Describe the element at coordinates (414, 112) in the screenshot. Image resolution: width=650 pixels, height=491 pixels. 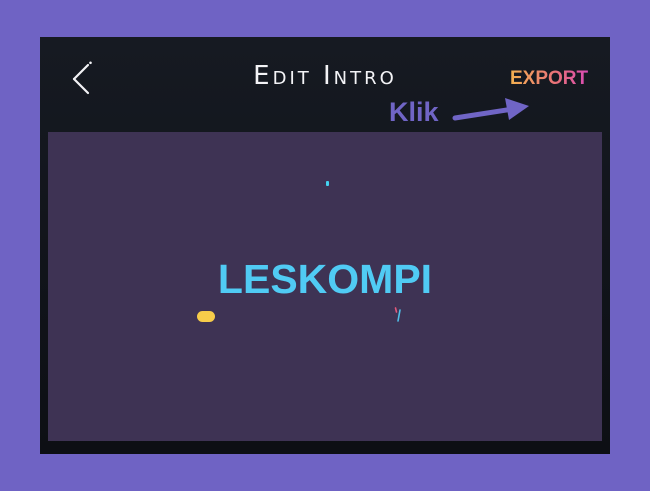
I see `annotation-label: Klik` at that location.